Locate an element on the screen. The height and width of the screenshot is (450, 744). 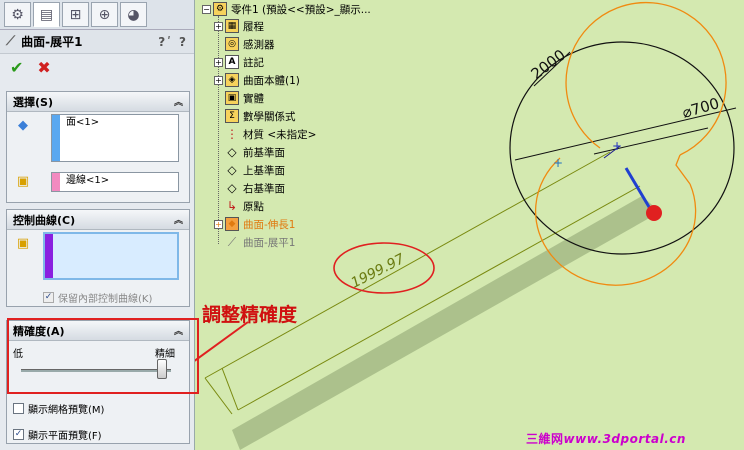
control-curve-box is located at coordinates (111, 256).